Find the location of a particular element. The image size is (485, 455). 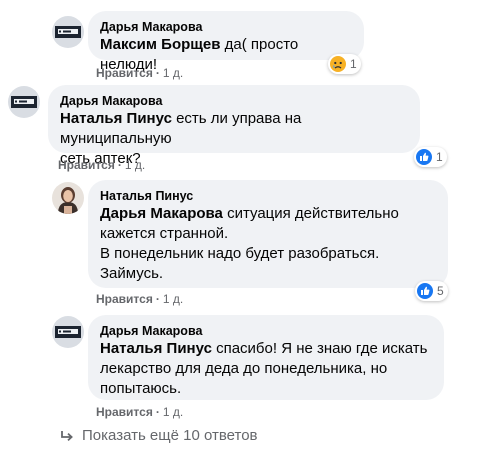

show-more-replies-button: Показать ещё 10 ответов is located at coordinates (159, 436).